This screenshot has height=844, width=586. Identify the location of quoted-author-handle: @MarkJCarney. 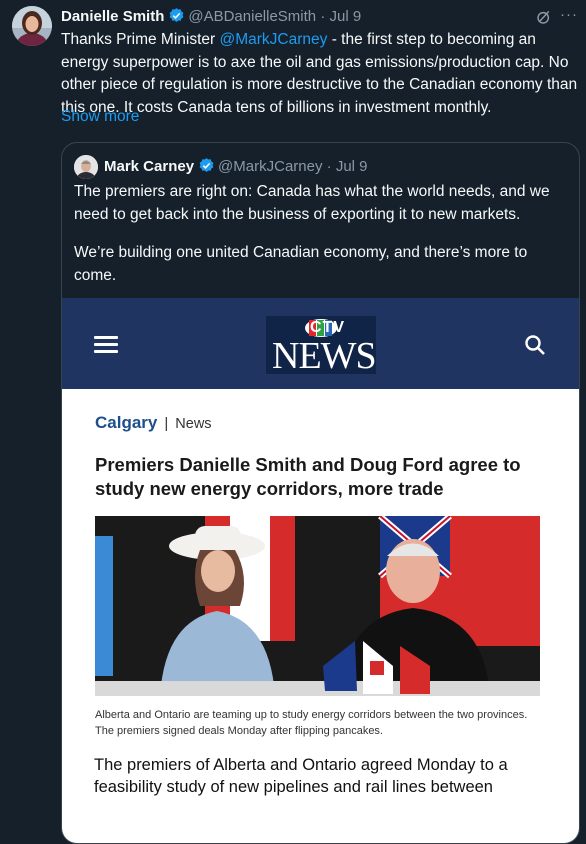
(270, 166).